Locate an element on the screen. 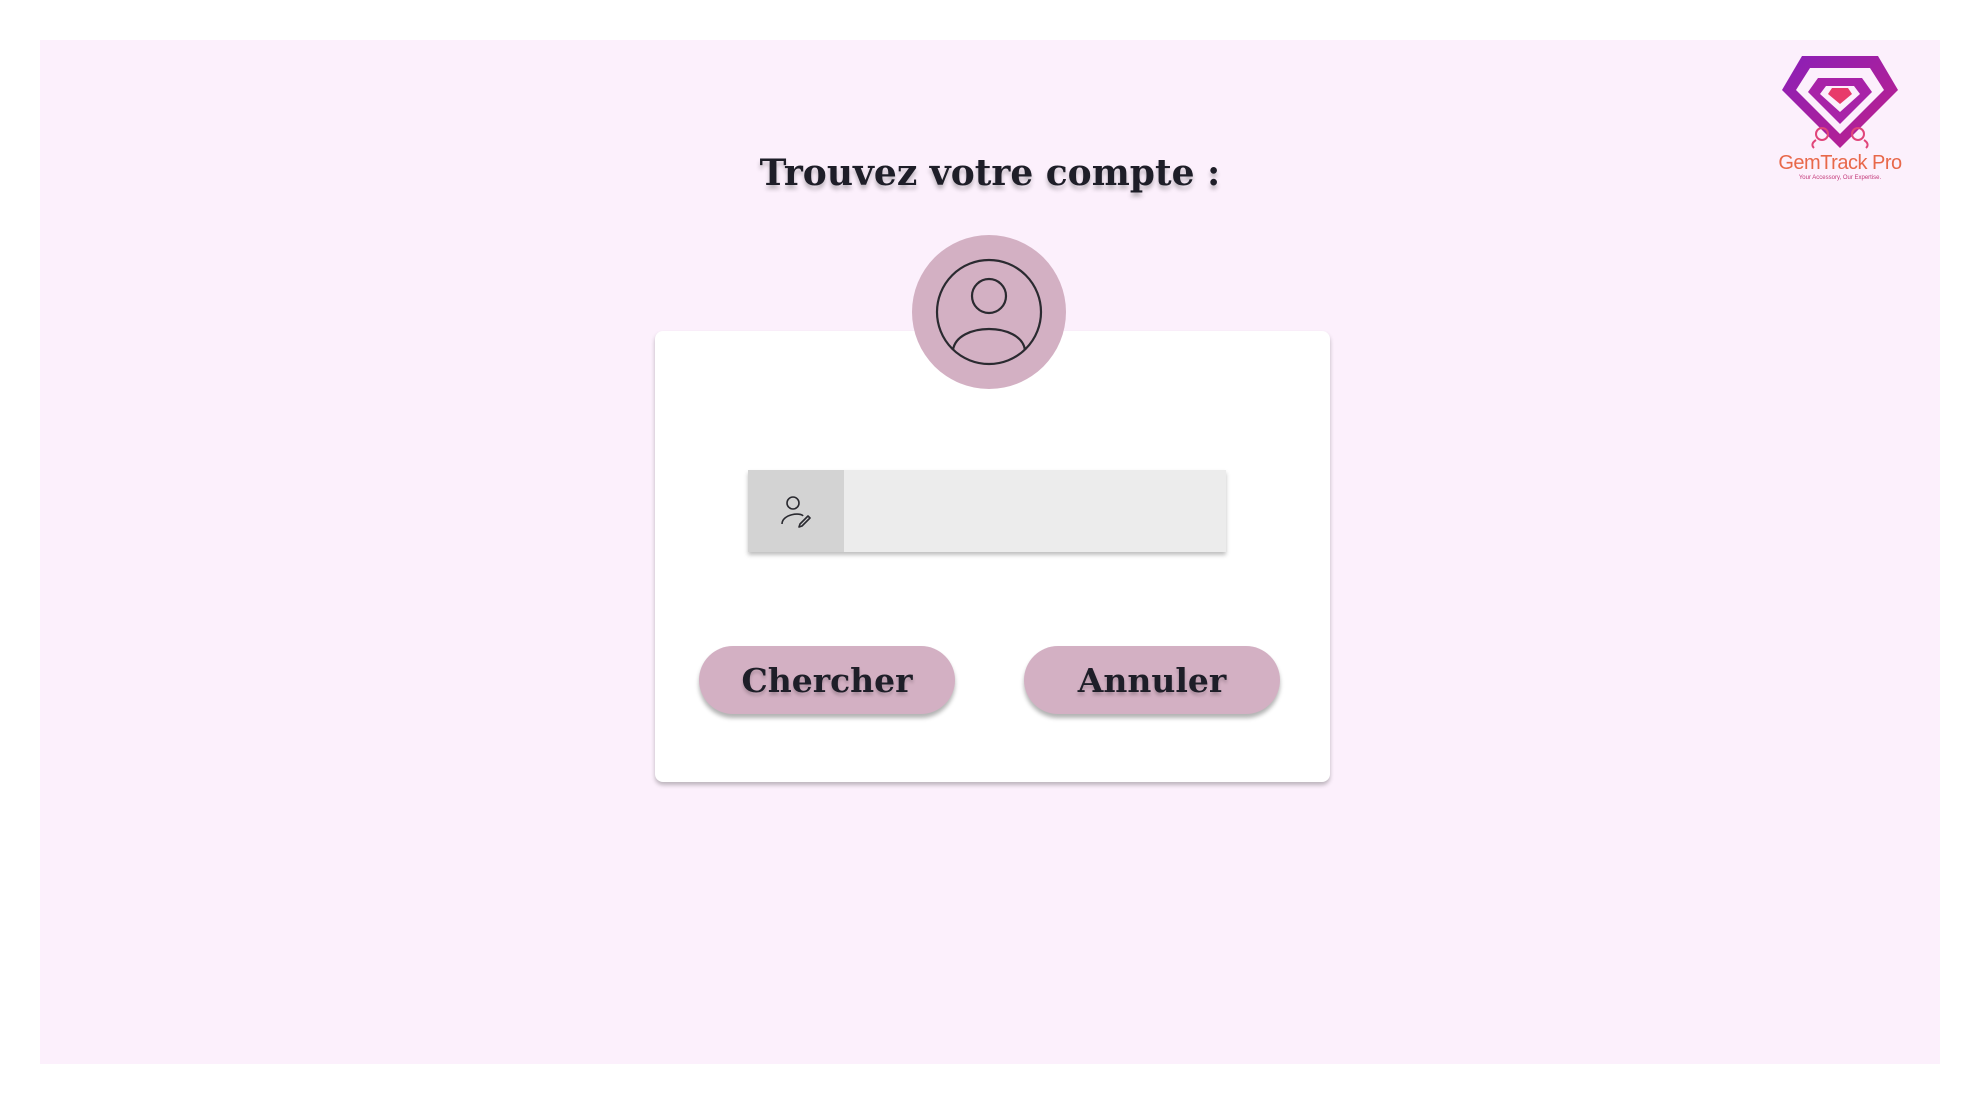 The width and height of the screenshot is (1980, 1104). avatar is located at coordinates (989, 312).